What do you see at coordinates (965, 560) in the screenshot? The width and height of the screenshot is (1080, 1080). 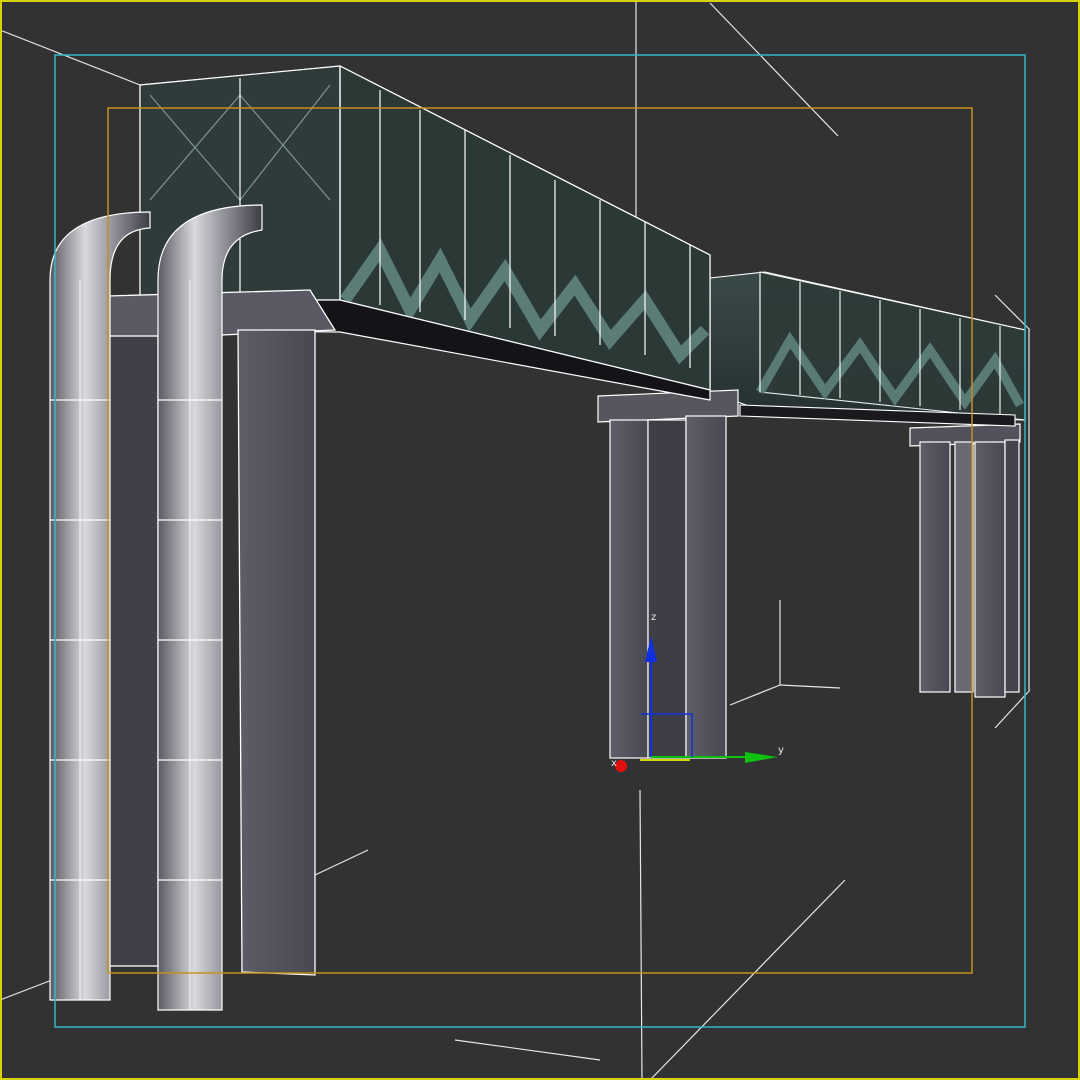 I see `support-column-far` at bounding box center [965, 560].